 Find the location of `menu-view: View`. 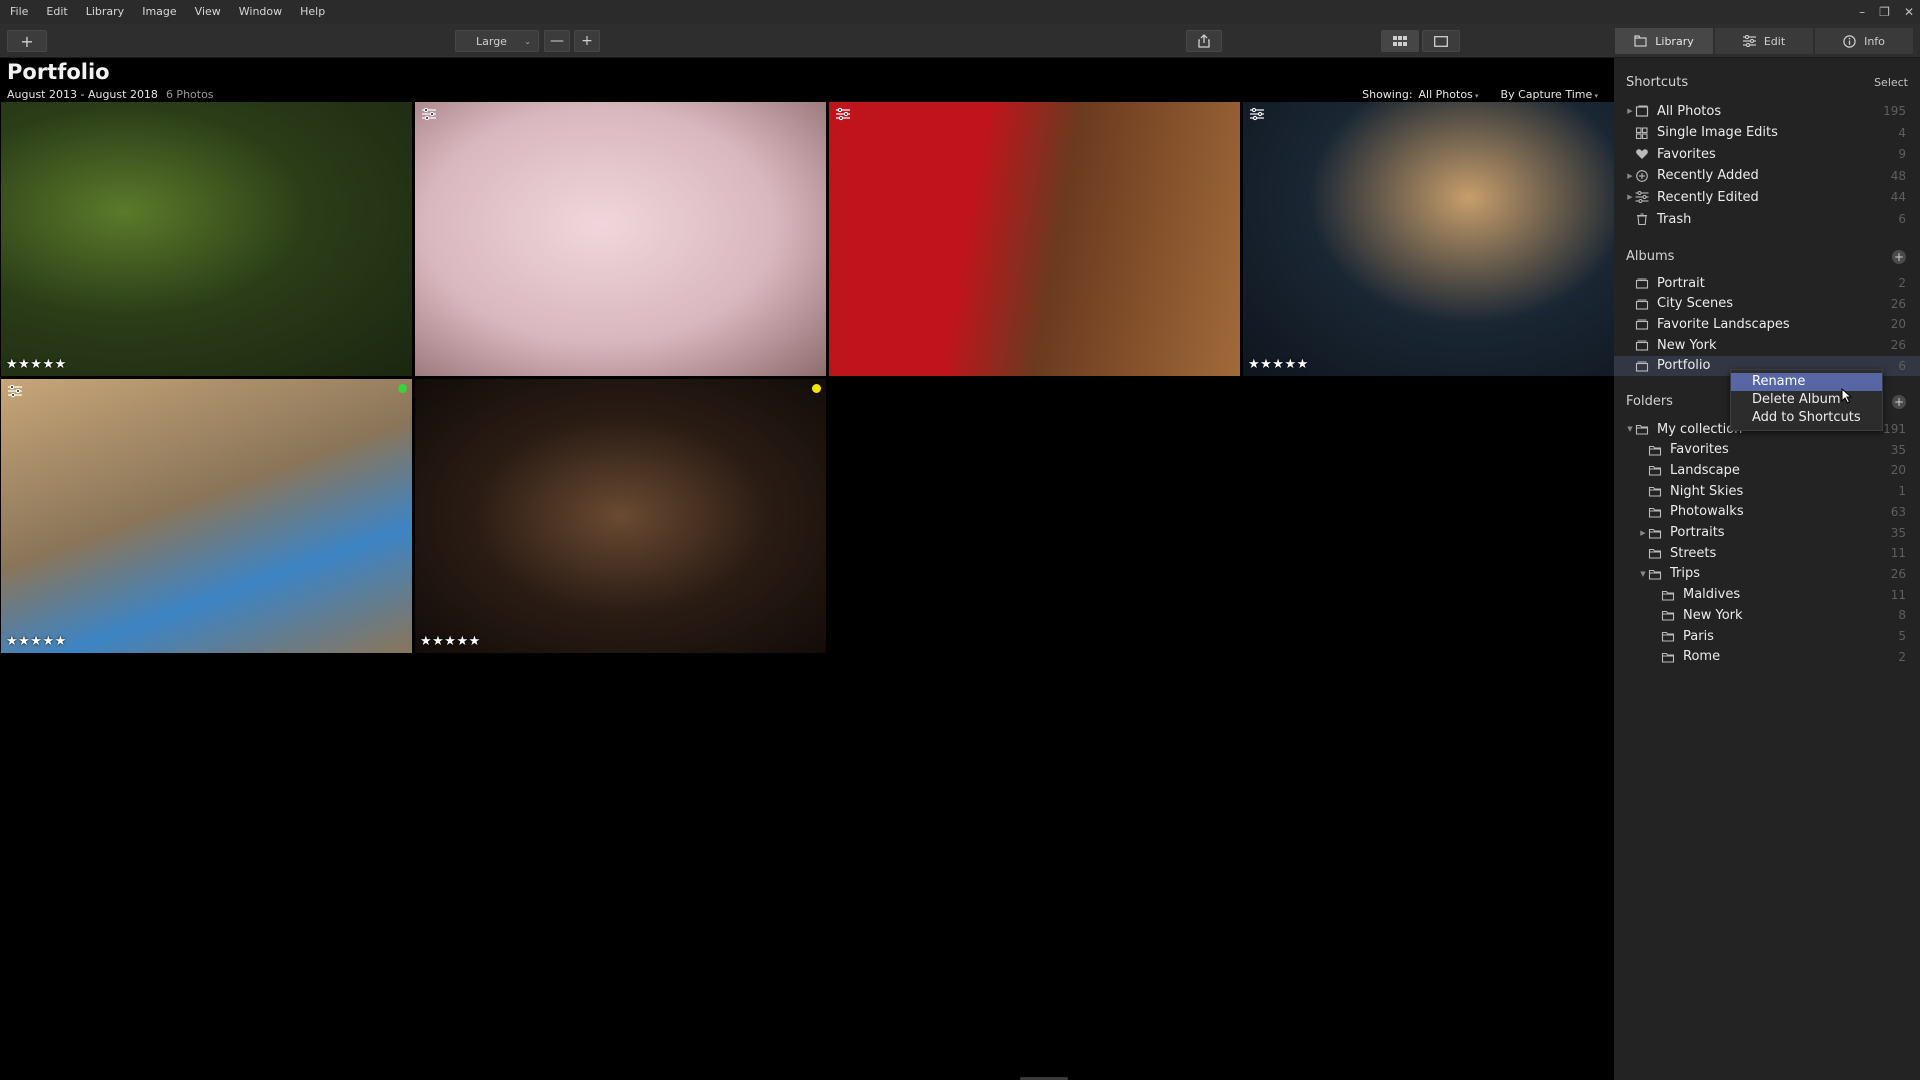

menu-view: View is located at coordinates (208, 12).